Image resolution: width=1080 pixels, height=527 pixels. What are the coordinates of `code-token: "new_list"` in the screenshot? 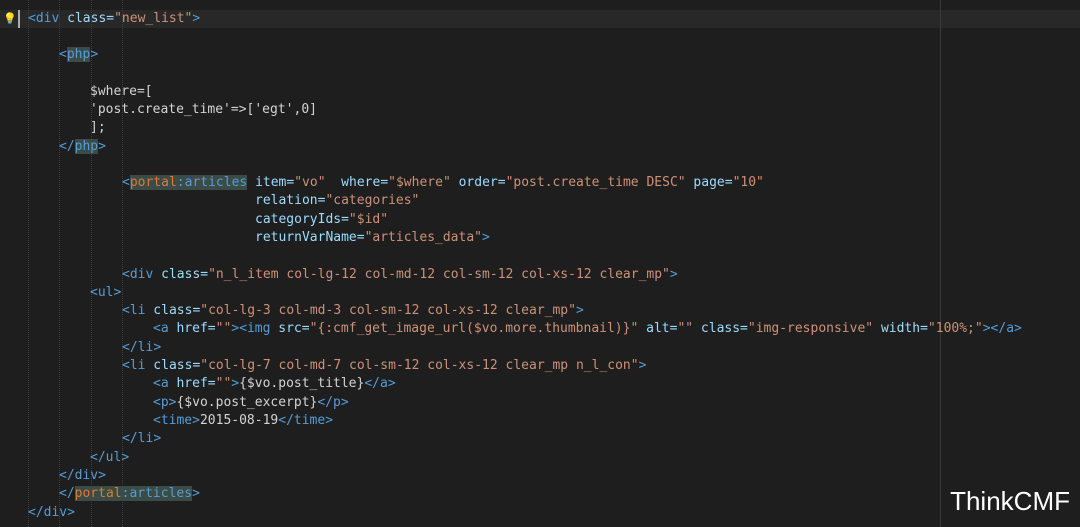 It's located at (153, 18).